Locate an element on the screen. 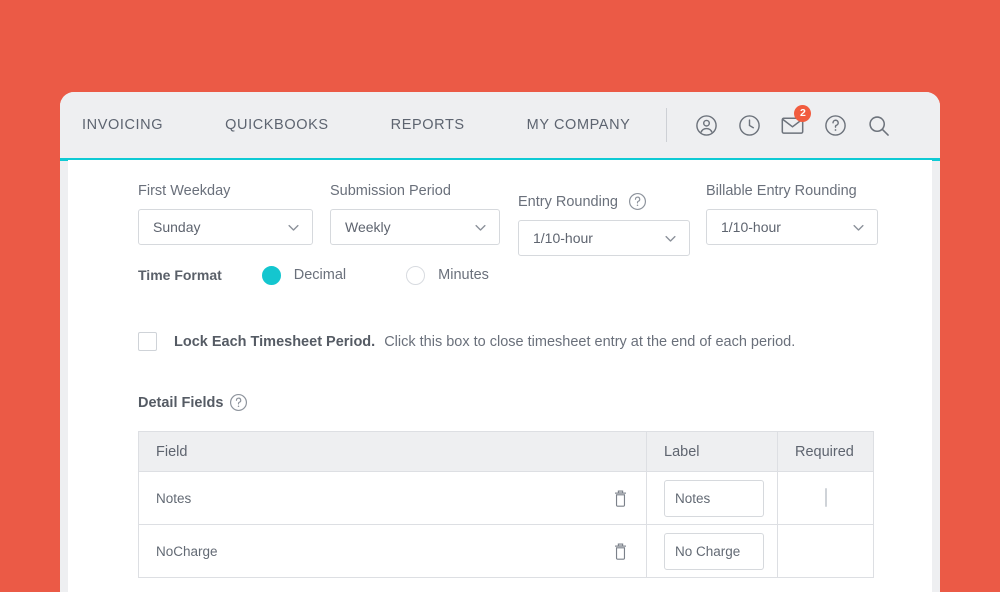 The height and width of the screenshot is (592, 1000). top-navigation-bar: INVOICING QUICKBOOKS REPORTS MY COMPANY is located at coordinates (500, 125).